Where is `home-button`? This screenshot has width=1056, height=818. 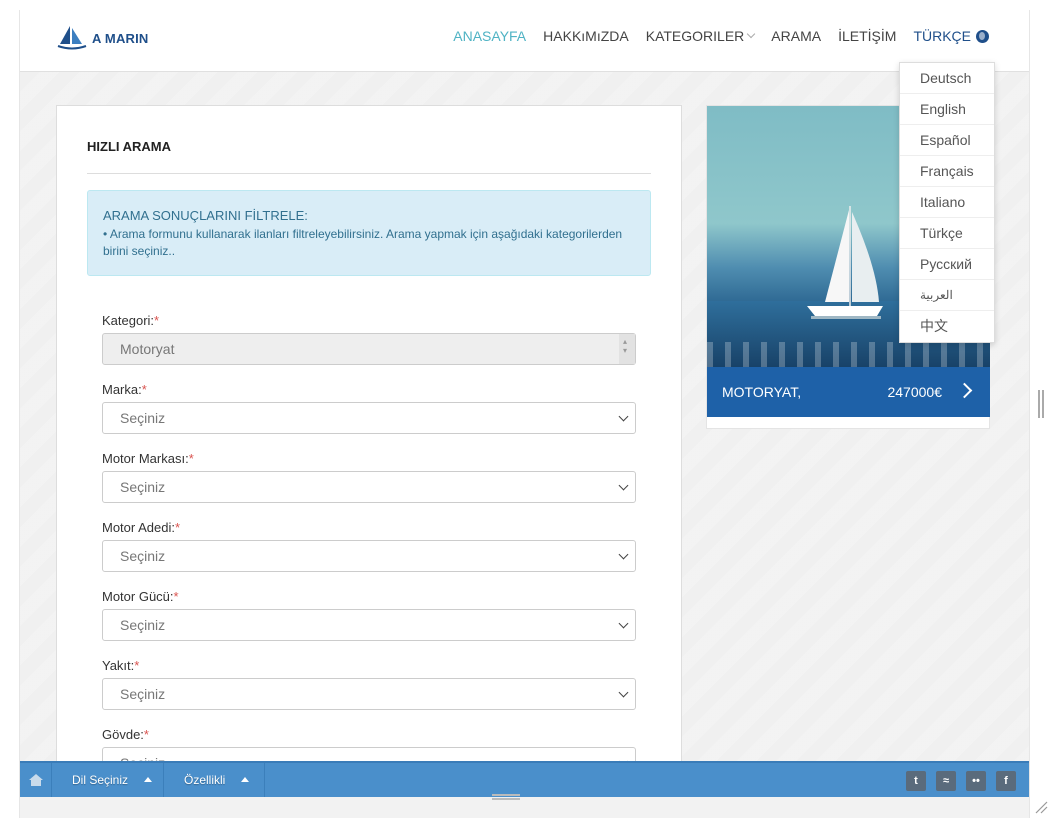
home-button is located at coordinates (36, 780).